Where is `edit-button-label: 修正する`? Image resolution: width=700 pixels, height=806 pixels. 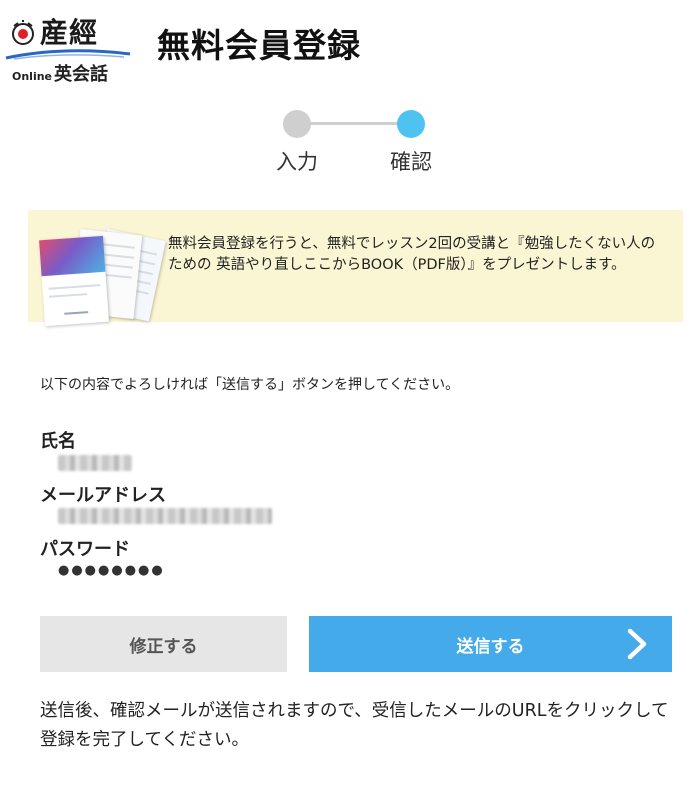 edit-button-label: 修正する is located at coordinates (163, 646).